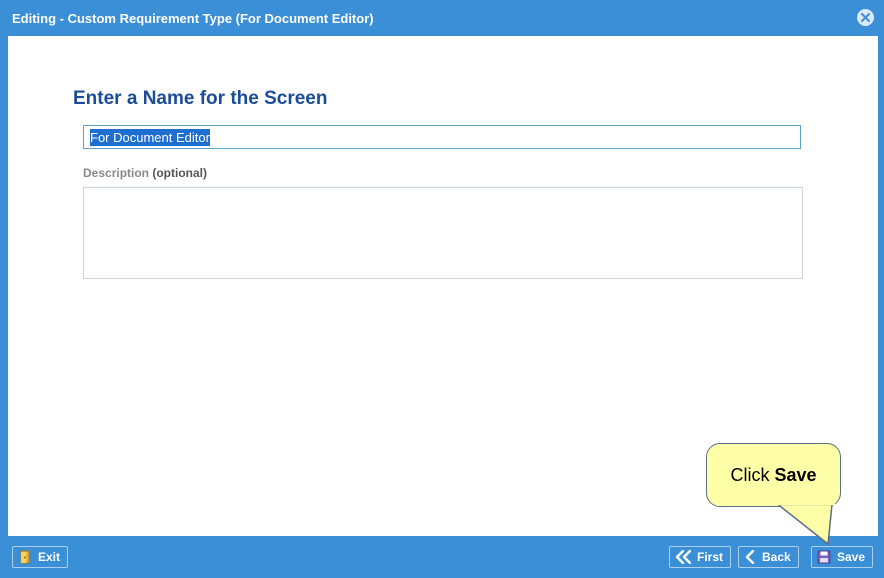 The height and width of the screenshot is (578, 884). I want to click on form-heading: Enter a Name for the Screen, so click(200, 98).